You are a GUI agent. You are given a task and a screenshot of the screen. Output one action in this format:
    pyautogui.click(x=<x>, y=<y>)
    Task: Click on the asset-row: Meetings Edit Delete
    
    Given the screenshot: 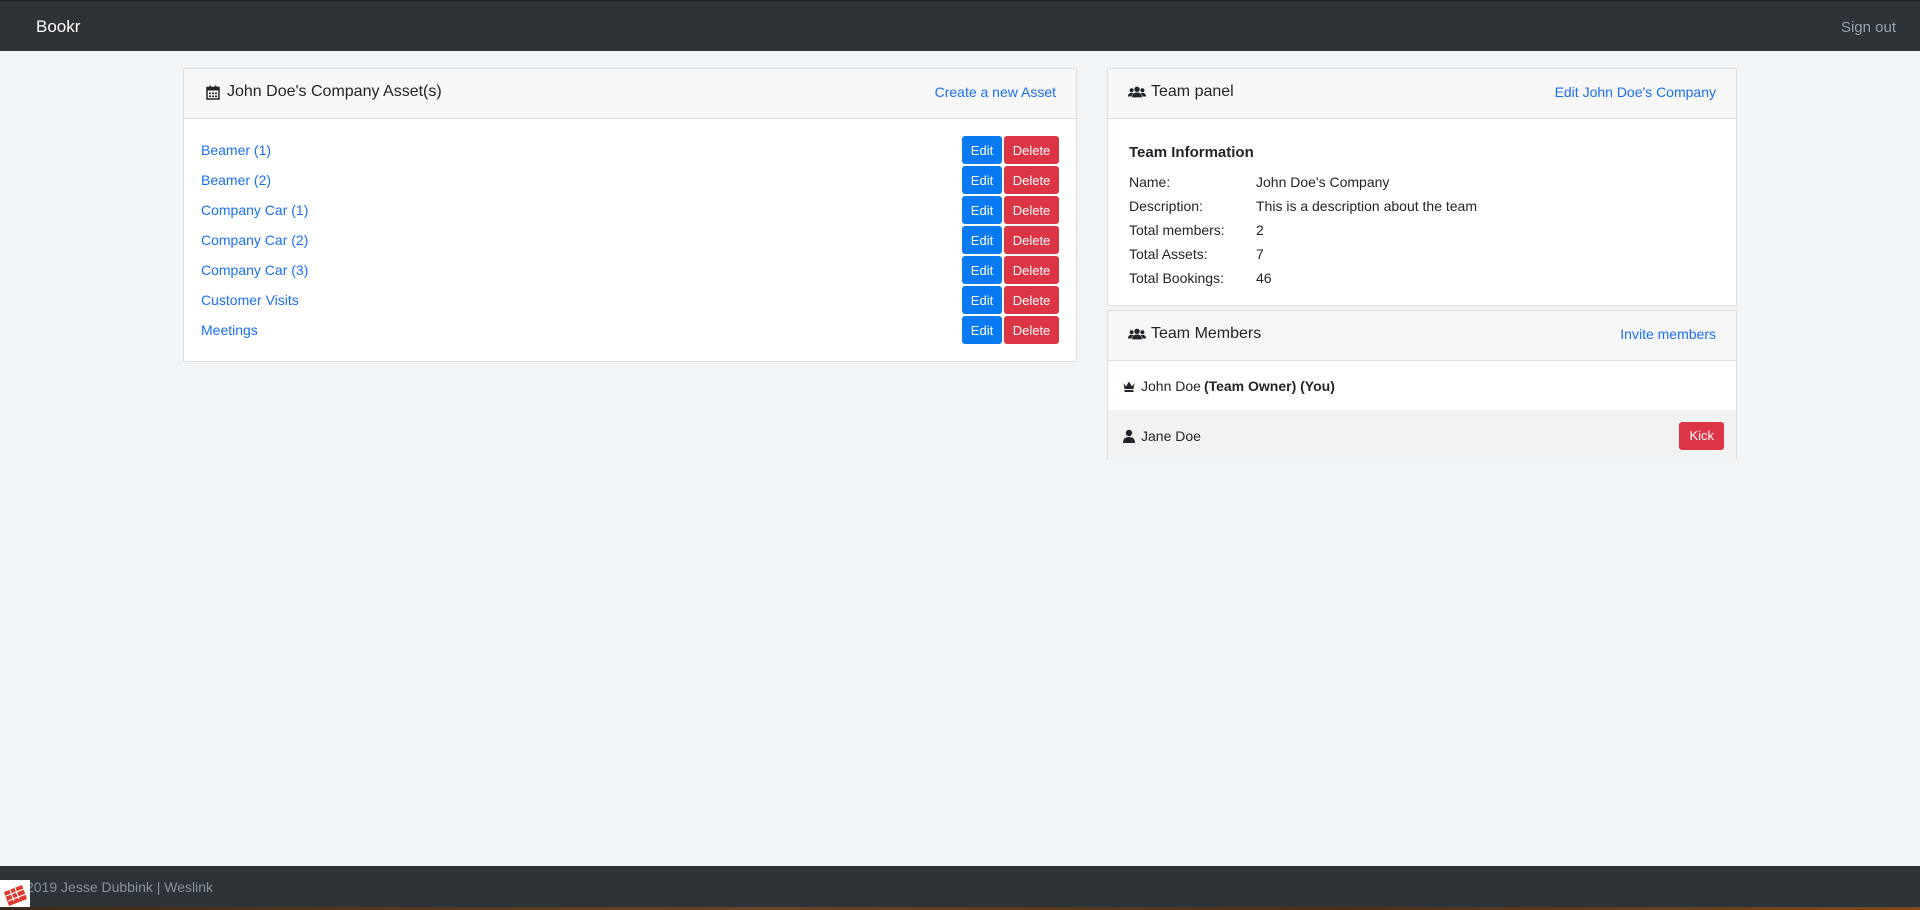 What is the action you would take?
    pyautogui.click(x=630, y=330)
    